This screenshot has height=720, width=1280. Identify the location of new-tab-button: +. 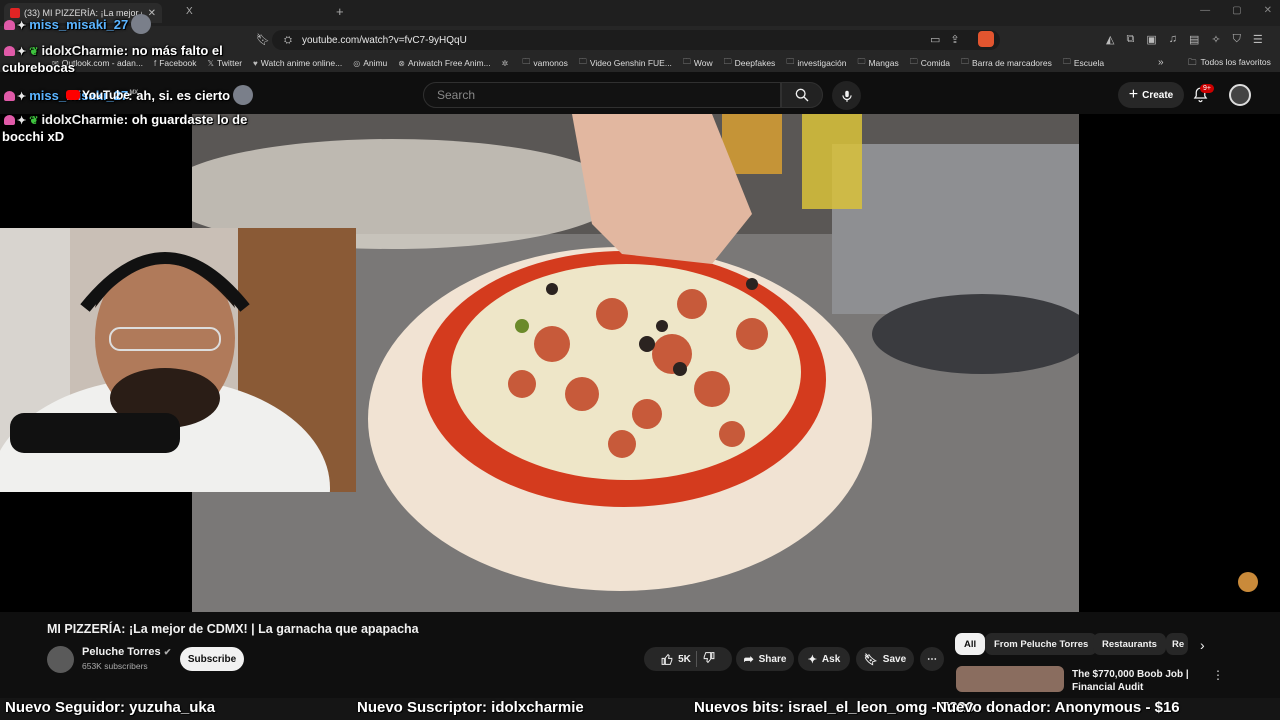
(340, 11).